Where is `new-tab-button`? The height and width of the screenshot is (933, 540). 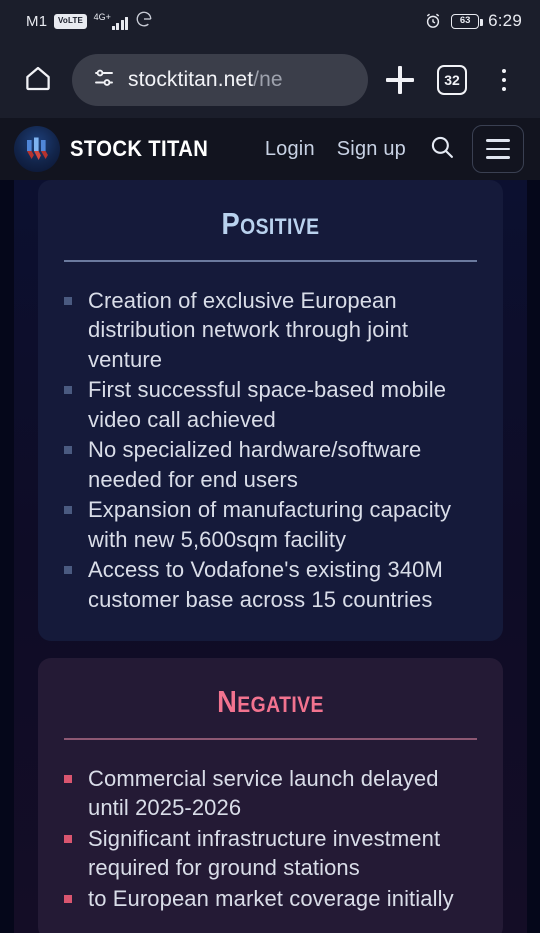 new-tab-button is located at coordinates (400, 80).